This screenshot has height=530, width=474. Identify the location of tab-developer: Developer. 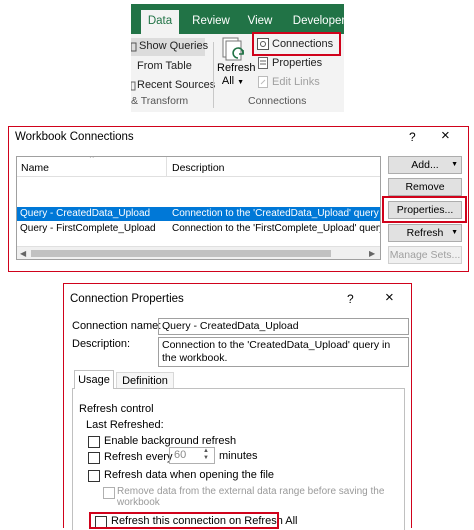
(317, 22).